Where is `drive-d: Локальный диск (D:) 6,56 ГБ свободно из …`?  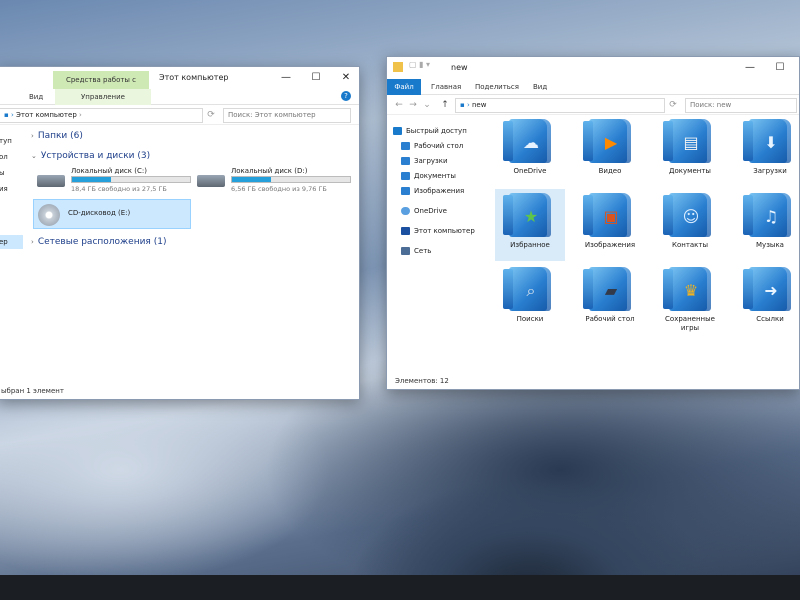
drive-d: Локальный диск (D:) 6,56 ГБ свободно из … is located at coordinates (277, 180).